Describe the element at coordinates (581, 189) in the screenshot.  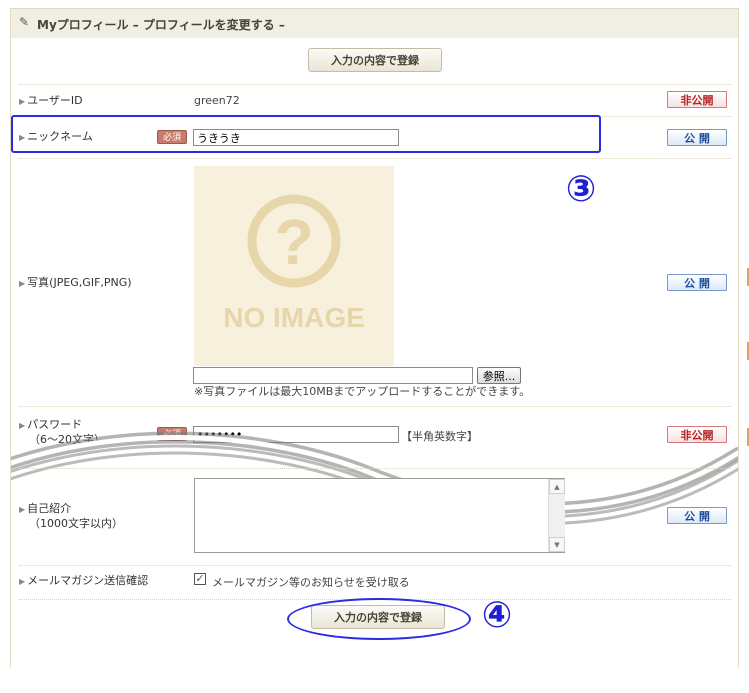
I see `annotation-marker-3: ③` at that location.